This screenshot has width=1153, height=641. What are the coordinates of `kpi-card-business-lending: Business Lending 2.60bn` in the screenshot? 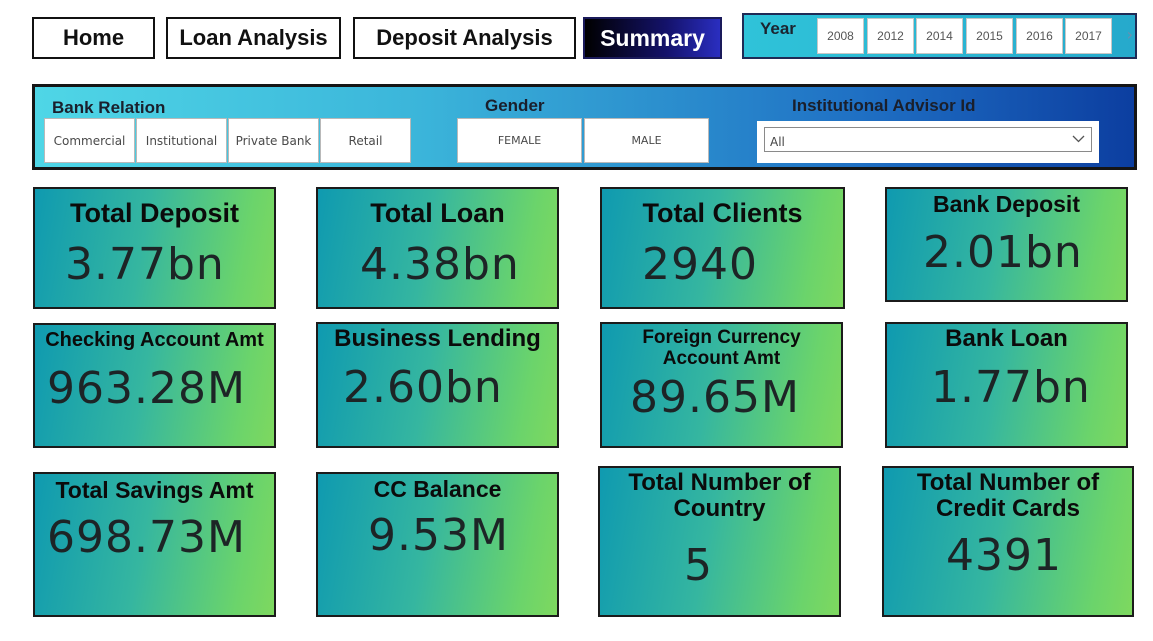 It's located at (437, 385).